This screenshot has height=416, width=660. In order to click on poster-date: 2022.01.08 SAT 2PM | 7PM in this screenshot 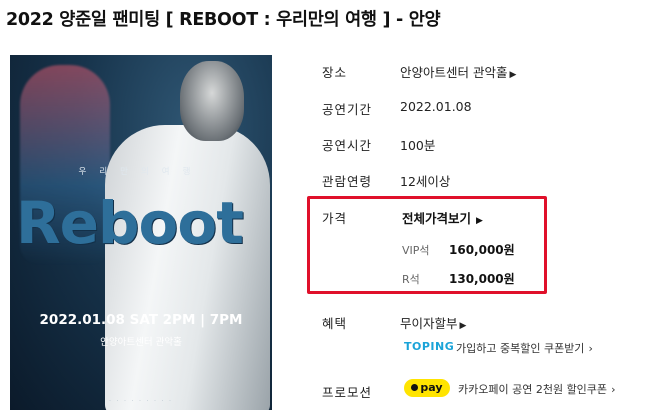, I will do `click(141, 320)`.